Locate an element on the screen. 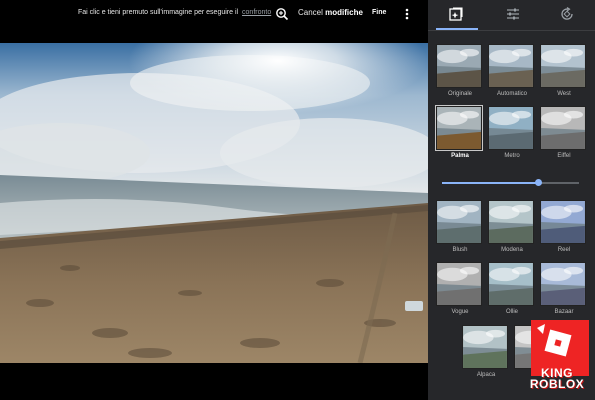  intensity-slider is located at coordinates (510, 183).